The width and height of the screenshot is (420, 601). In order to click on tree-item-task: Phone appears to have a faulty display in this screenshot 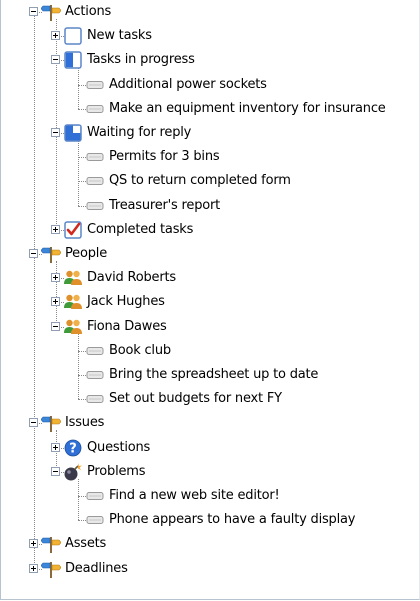, I will do `click(210, 520)`.